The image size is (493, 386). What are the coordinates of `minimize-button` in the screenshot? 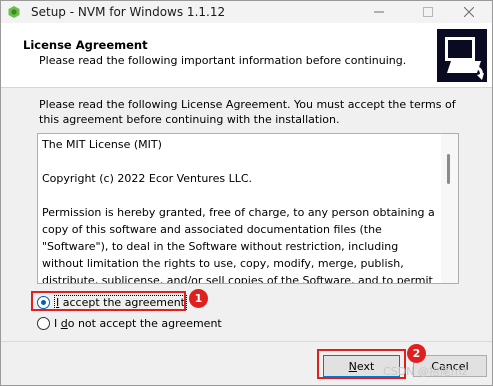 It's located at (379, 12).